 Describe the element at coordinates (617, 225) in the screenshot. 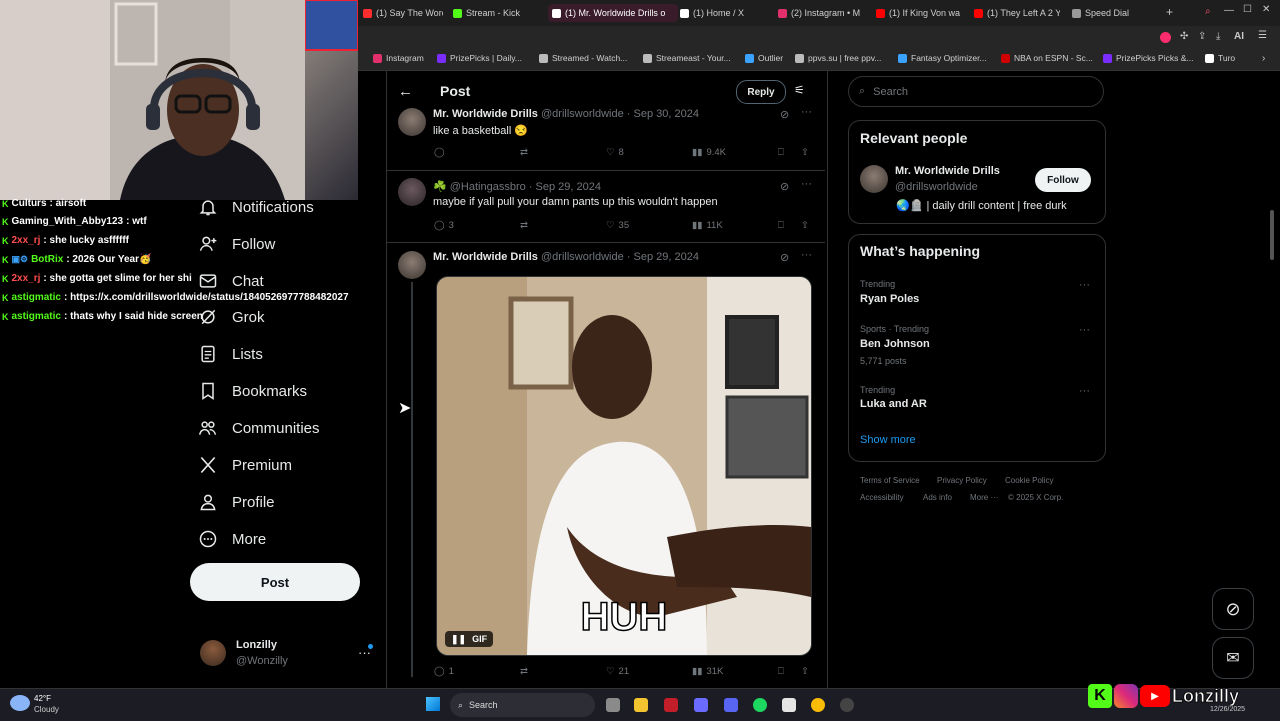

I see `like-action: ♡ 35` at that location.